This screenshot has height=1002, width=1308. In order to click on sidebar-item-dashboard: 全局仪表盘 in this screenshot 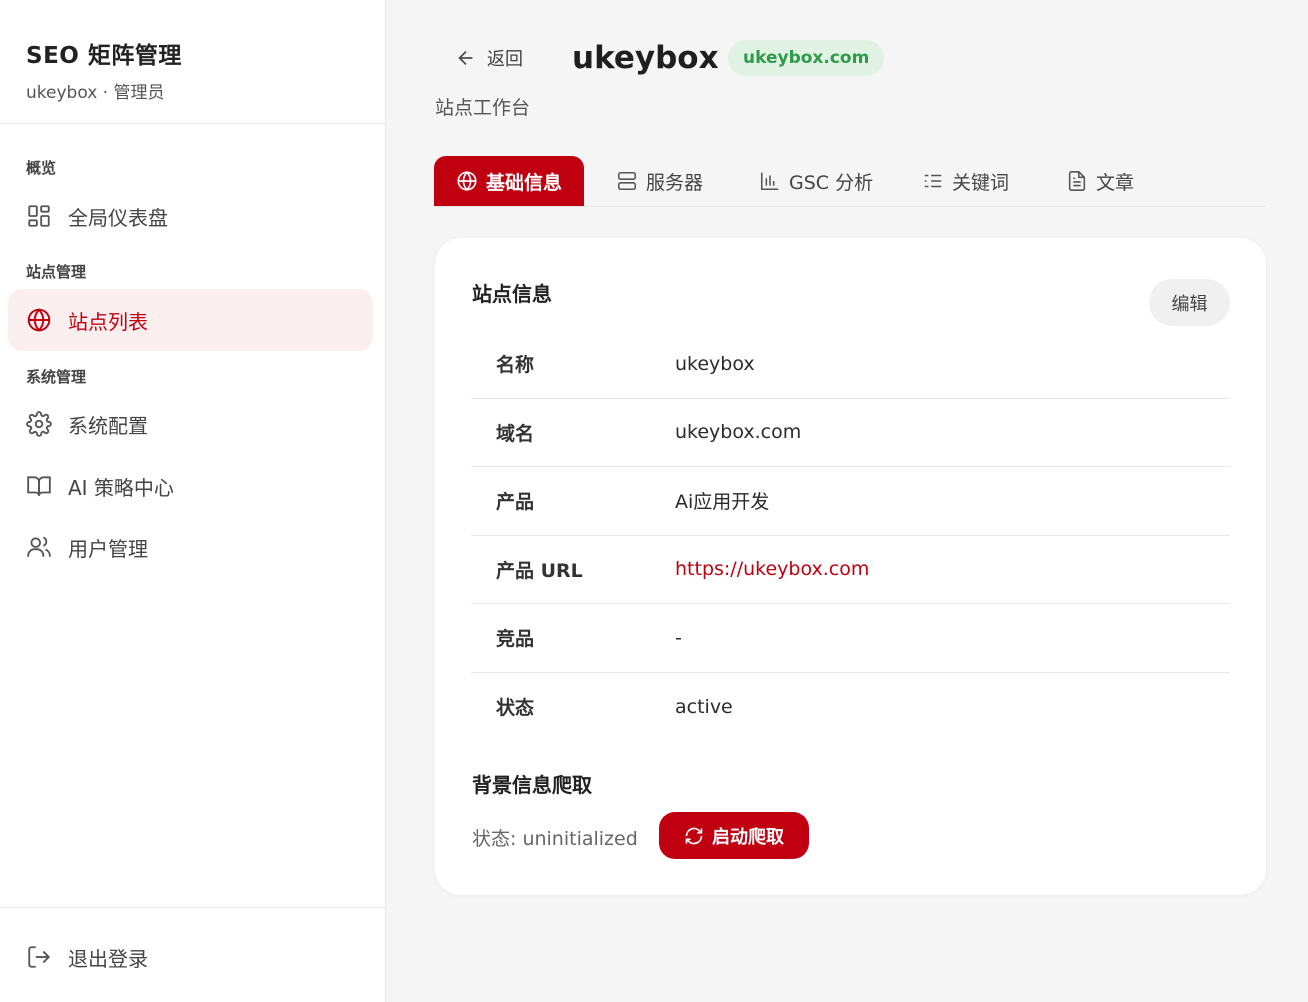, I will do `click(190, 216)`.